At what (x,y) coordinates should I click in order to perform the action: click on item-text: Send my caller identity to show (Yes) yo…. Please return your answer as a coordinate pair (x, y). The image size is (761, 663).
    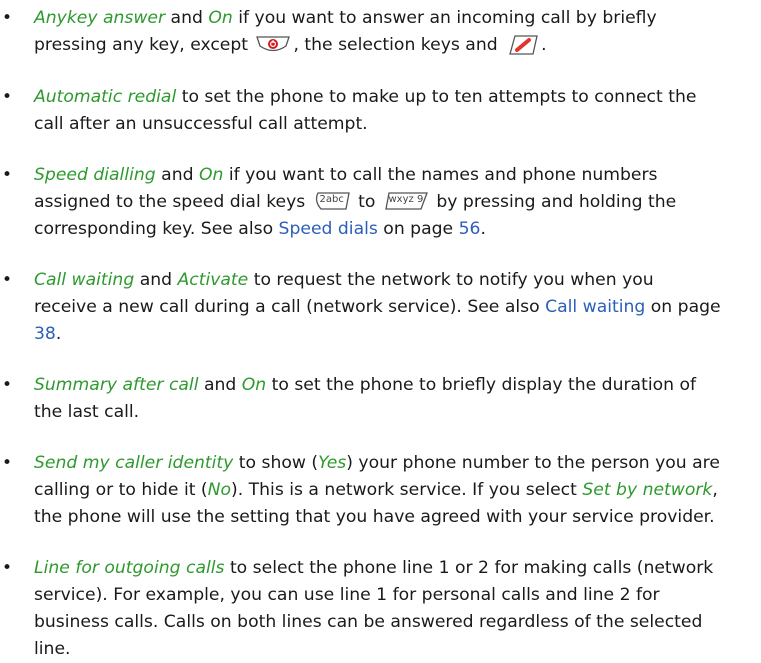
    Looking at the image, I should click on (377, 490).